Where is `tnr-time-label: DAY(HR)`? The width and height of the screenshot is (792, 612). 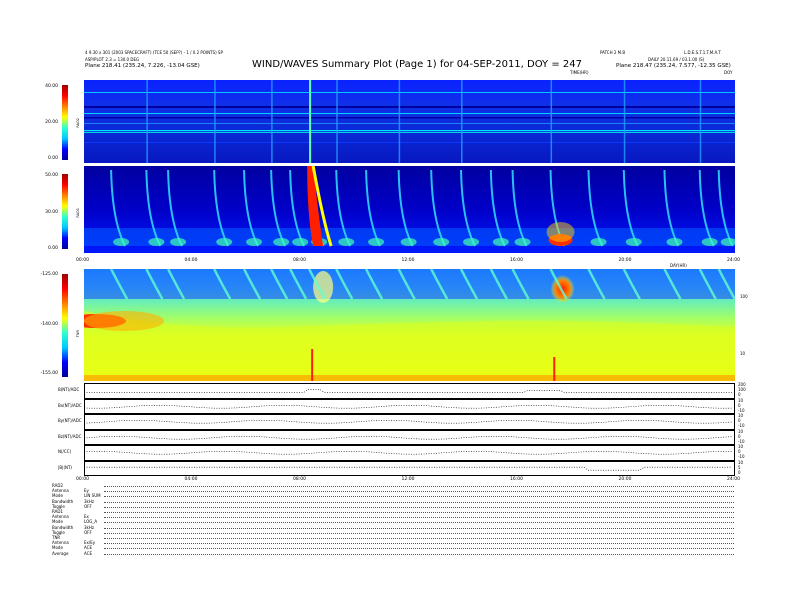
tnr-time-label: DAY(HR) is located at coordinates (678, 265).